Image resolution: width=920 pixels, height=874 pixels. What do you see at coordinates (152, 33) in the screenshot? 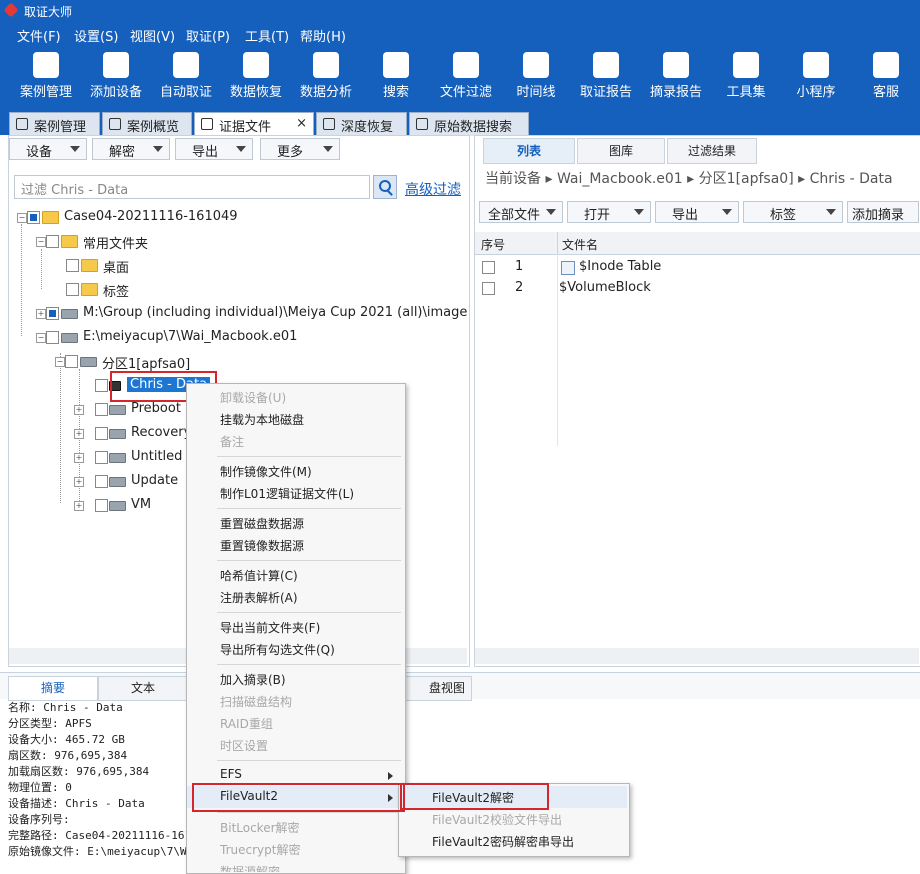
I see `menu-view: 视图(V)` at bounding box center [152, 33].